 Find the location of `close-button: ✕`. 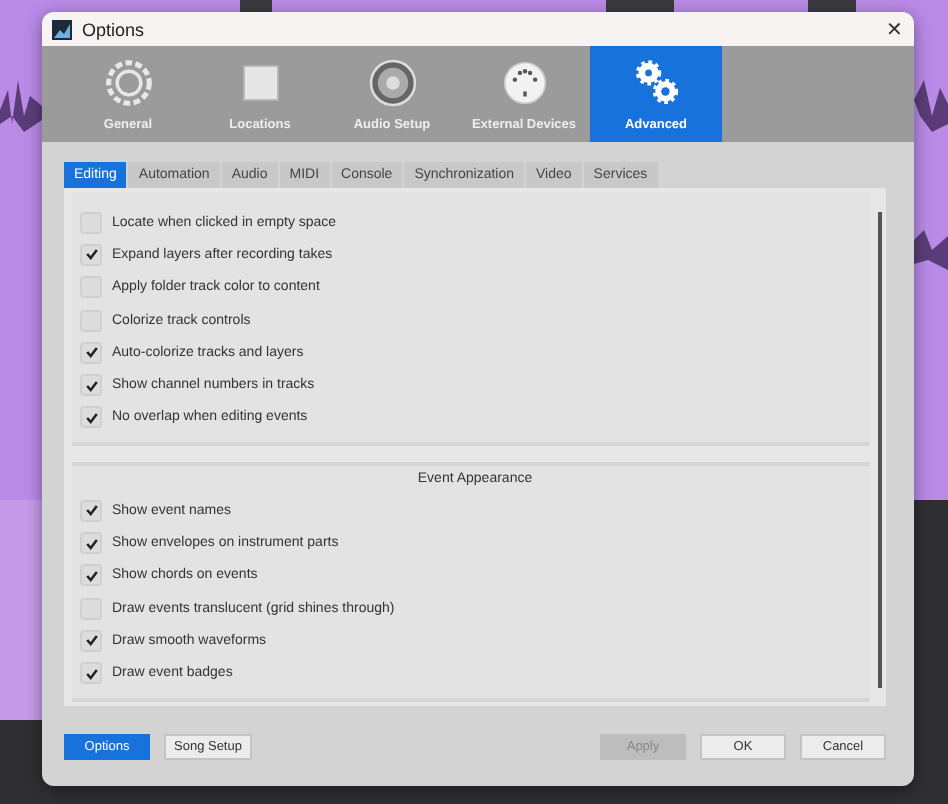

close-button: ✕ is located at coordinates (894, 29).